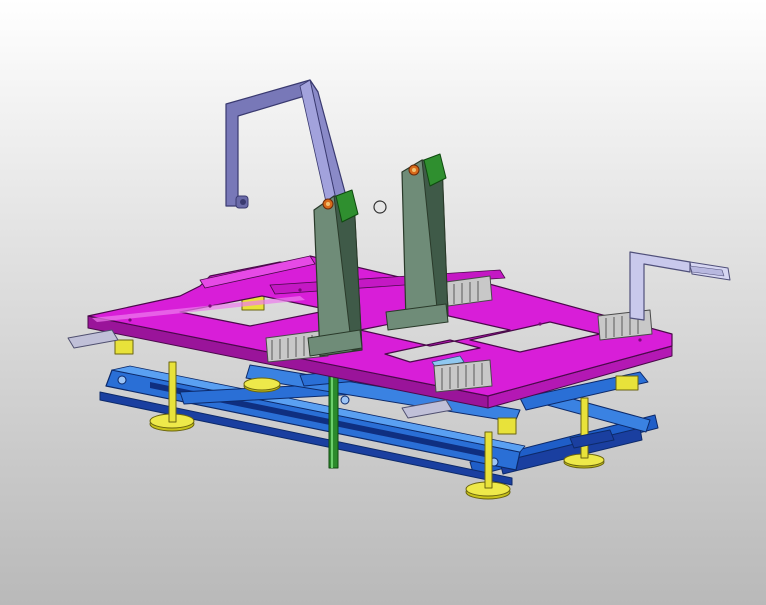  I want to click on channel-hole-center, so click(345, 400).